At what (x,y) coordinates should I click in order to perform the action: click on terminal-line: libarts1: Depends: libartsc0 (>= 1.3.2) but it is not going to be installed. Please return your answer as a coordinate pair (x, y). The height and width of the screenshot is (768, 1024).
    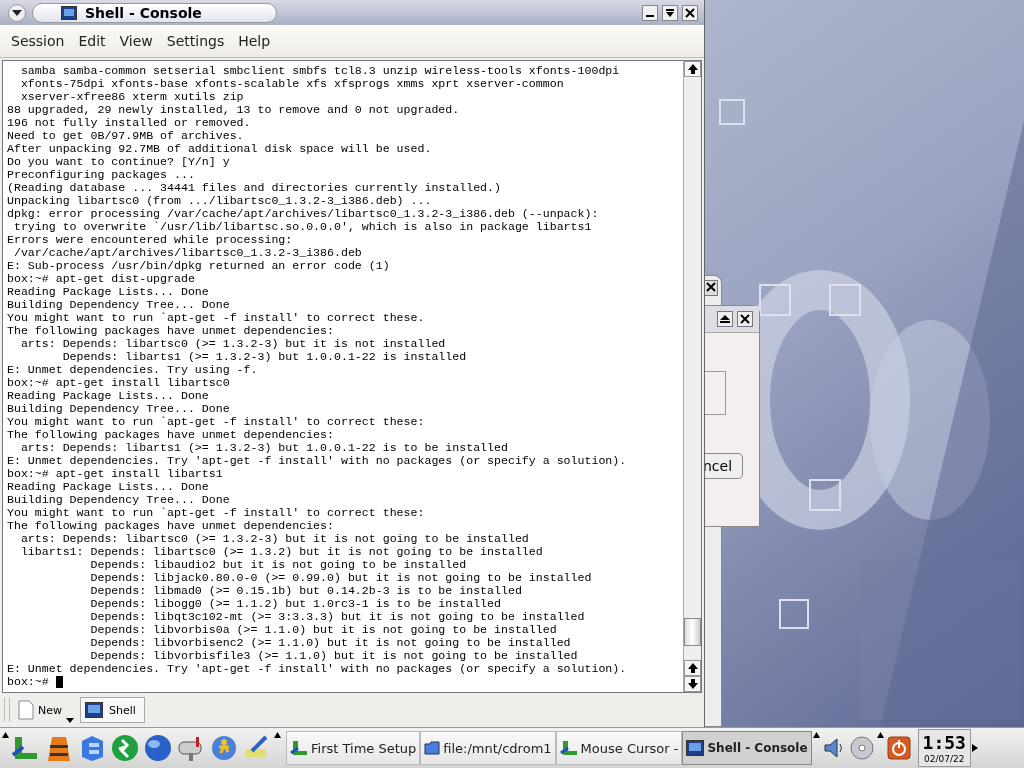
    Looking at the image, I should click on (281, 551).